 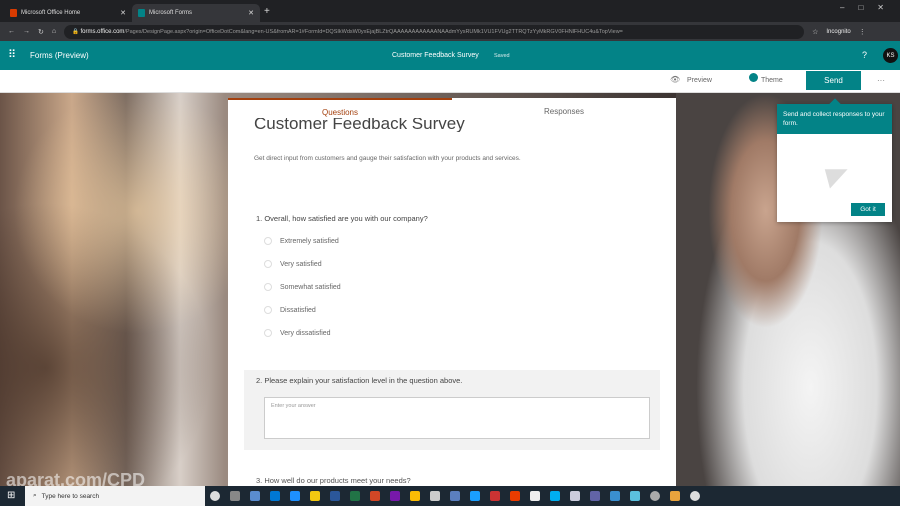 What do you see at coordinates (302, 287) in the screenshot?
I see `option: Somewhat satisfied` at bounding box center [302, 287].